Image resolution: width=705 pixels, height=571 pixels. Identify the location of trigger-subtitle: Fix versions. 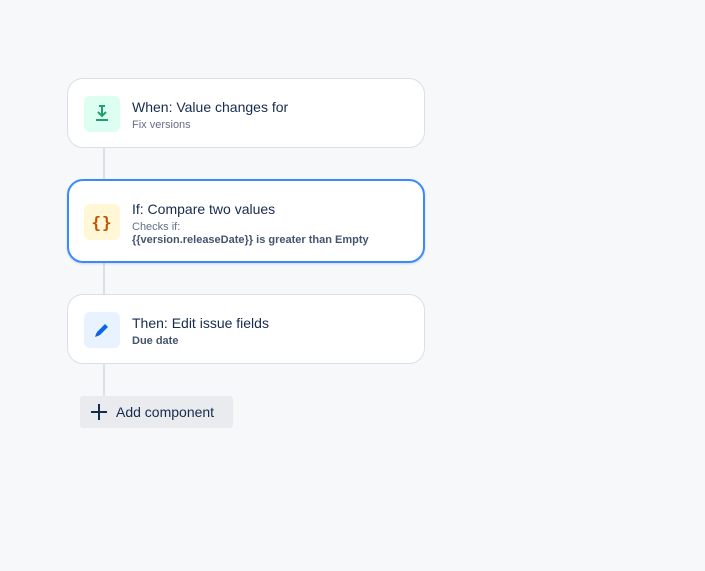
(161, 125).